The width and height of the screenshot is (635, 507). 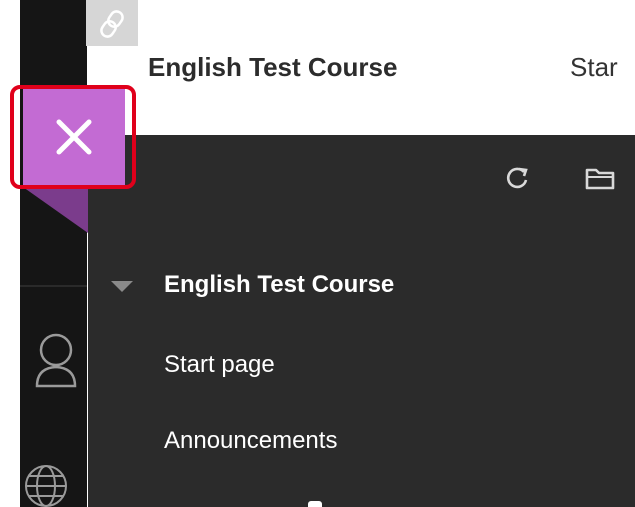 What do you see at coordinates (219, 365) in the screenshot?
I see `menu-item-start-page: Start page` at bounding box center [219, 365].